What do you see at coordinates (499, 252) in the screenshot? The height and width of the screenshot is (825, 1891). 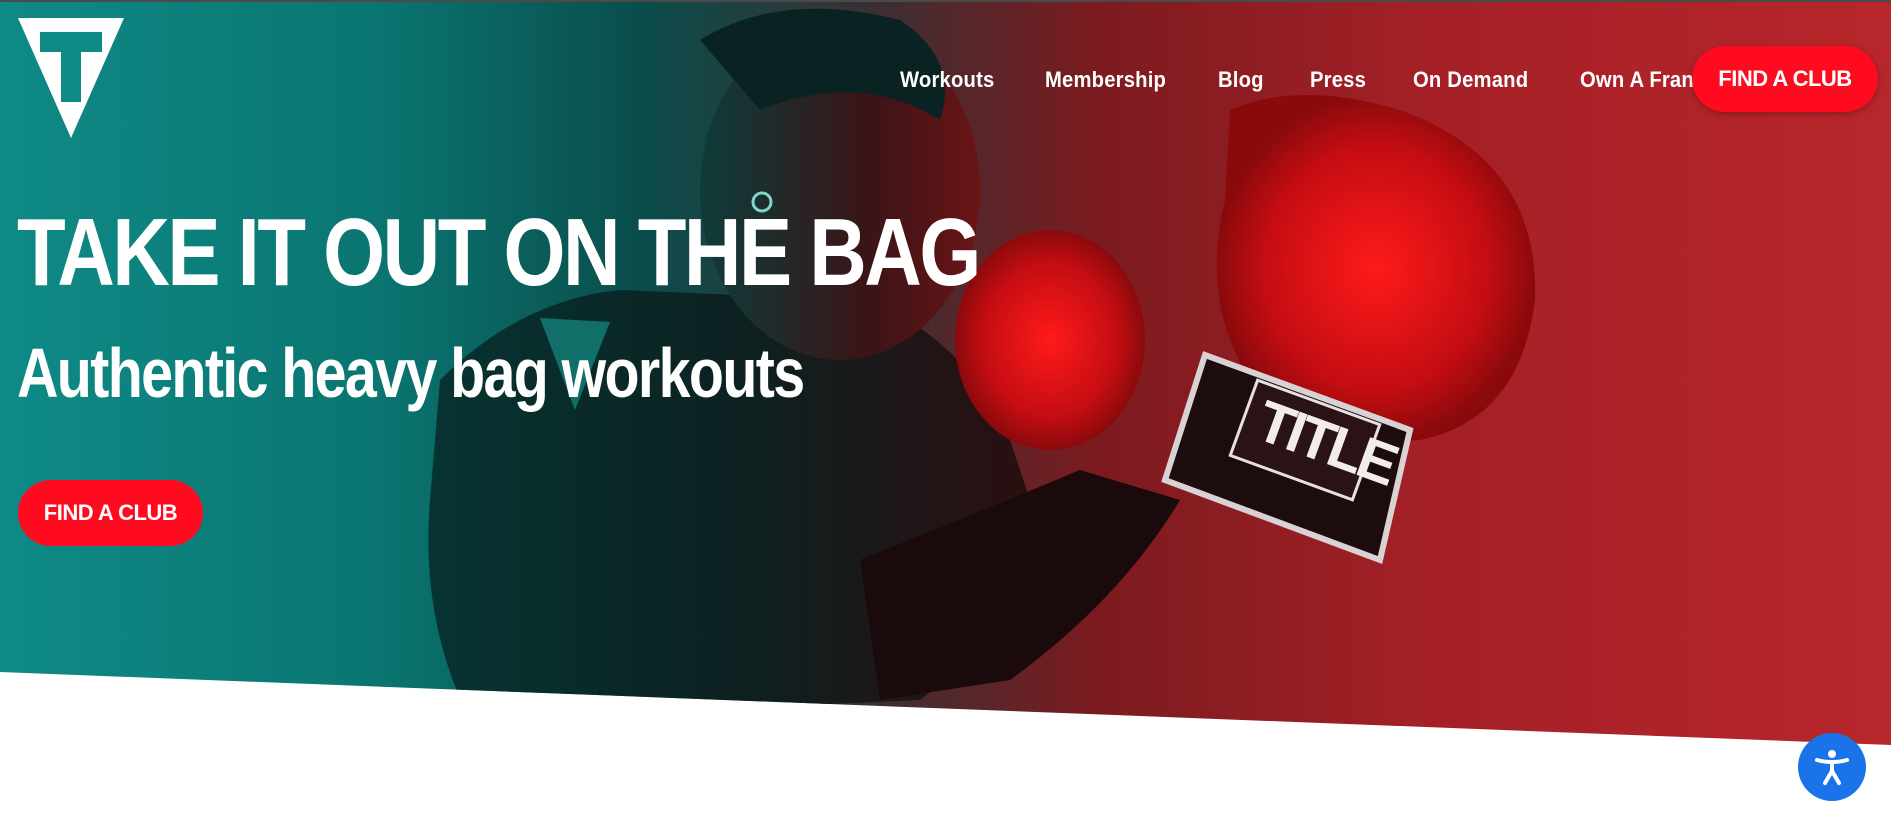 I see `hero-headline: TAKE IT OUT ON THE BAG` at bounding box center [499, 252].